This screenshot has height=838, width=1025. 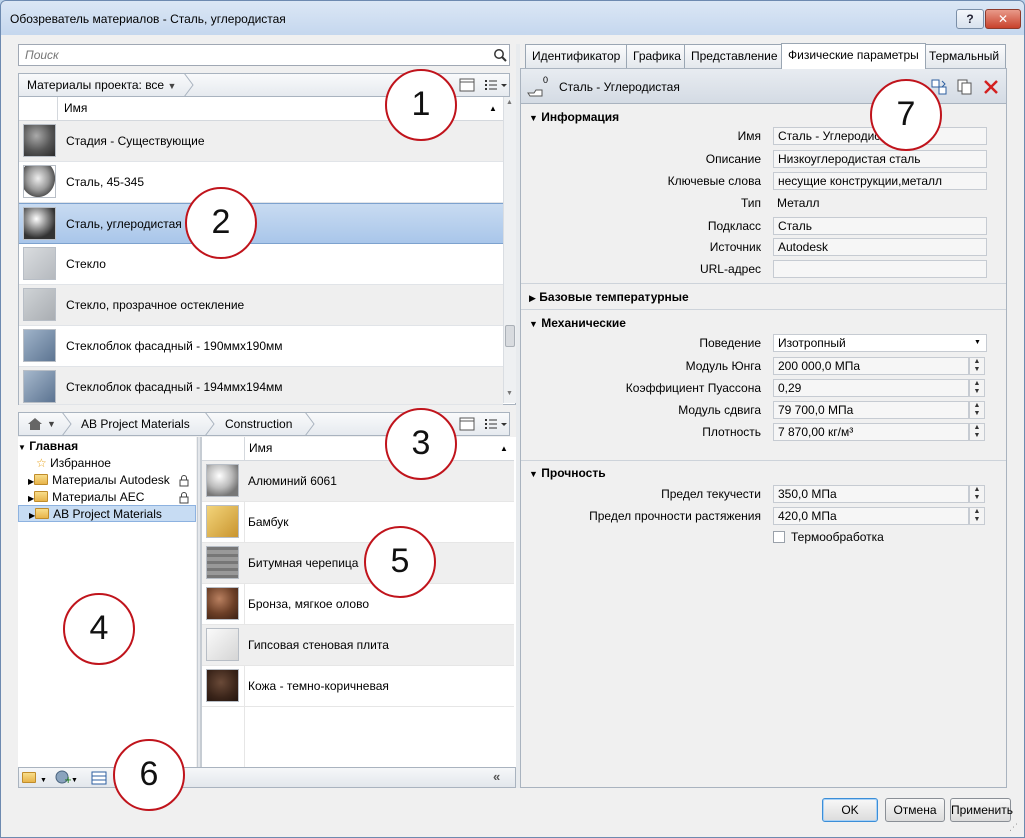 What do you see at coordinates (496, 776) in the screenshot?
I see `collapse-panel-icon: «` at bounding box center [496, 776].